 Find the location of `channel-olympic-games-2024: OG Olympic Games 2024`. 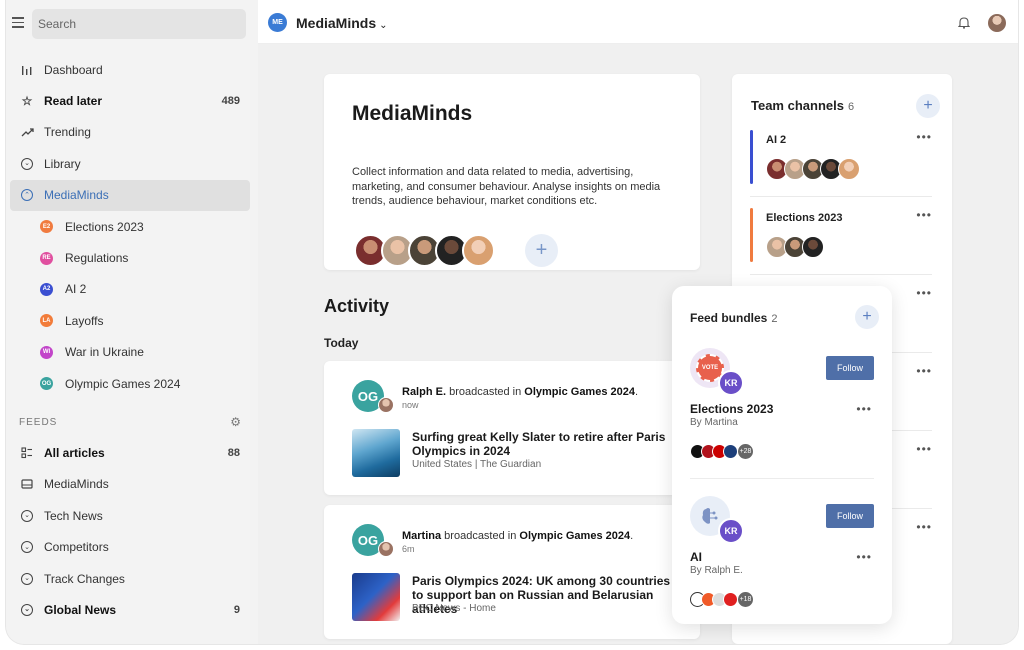

channel-olympic-games-2024: OG Olympic Games 2024 is located at coordinates (132, 383).